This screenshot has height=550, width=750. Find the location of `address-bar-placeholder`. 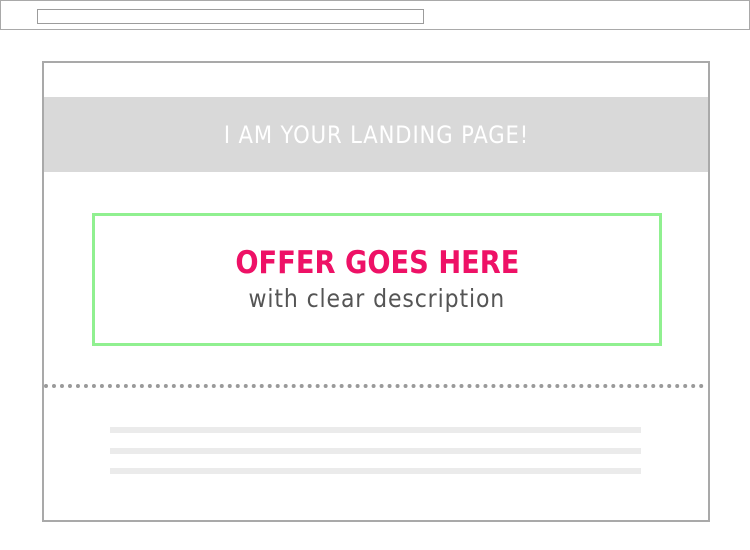

address-bar-placeholder is located at coordinates (230, 16).